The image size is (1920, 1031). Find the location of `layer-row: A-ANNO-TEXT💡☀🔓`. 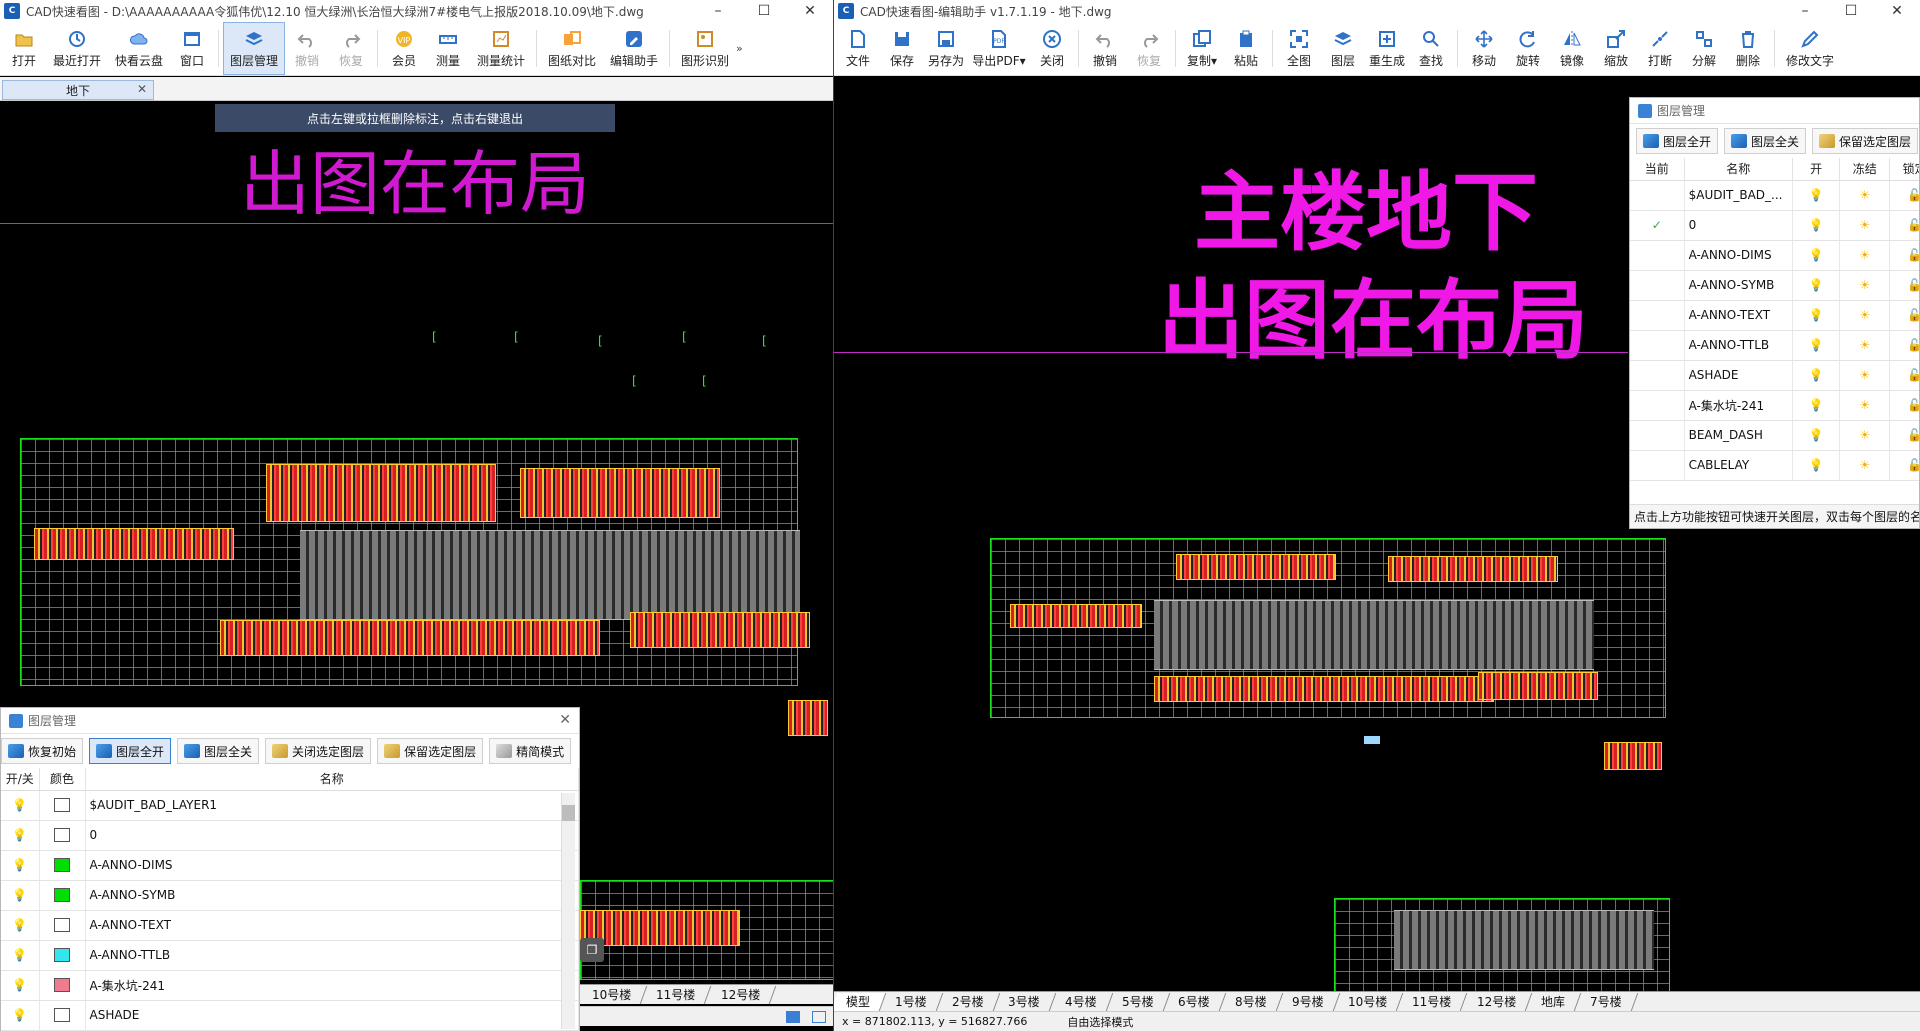

layer-row: A-ANNO-TEXT💡☀🔓 is located at coordinates (1774, 315).